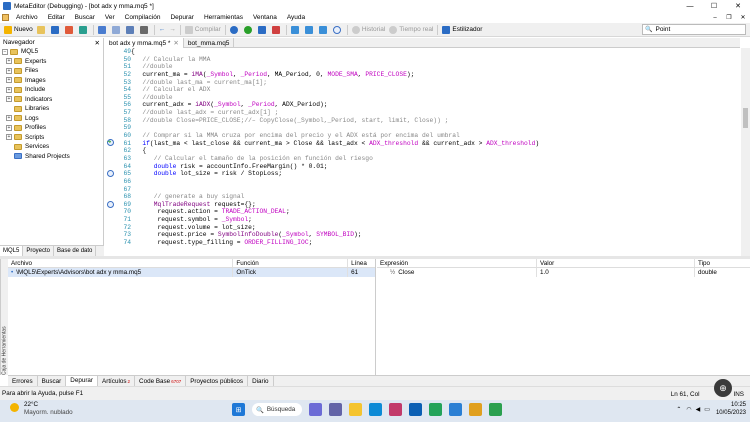 Image resolution: width=750 pixels, height=422 pixels. What do you see at coordinates (217, 381) in the screenshot?
I see `tab-proyectos-publicos: Proyectos públicos` at bounding box center [217, 381].